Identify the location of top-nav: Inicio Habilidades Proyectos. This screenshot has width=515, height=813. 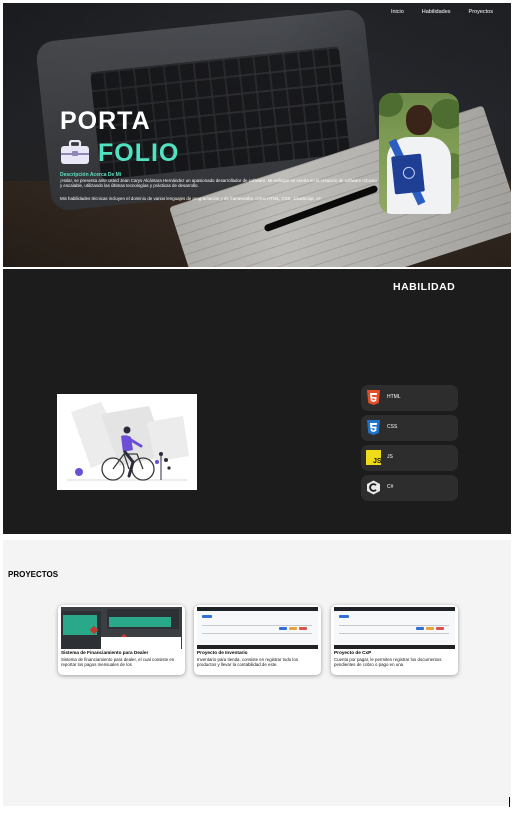
(442, 12).